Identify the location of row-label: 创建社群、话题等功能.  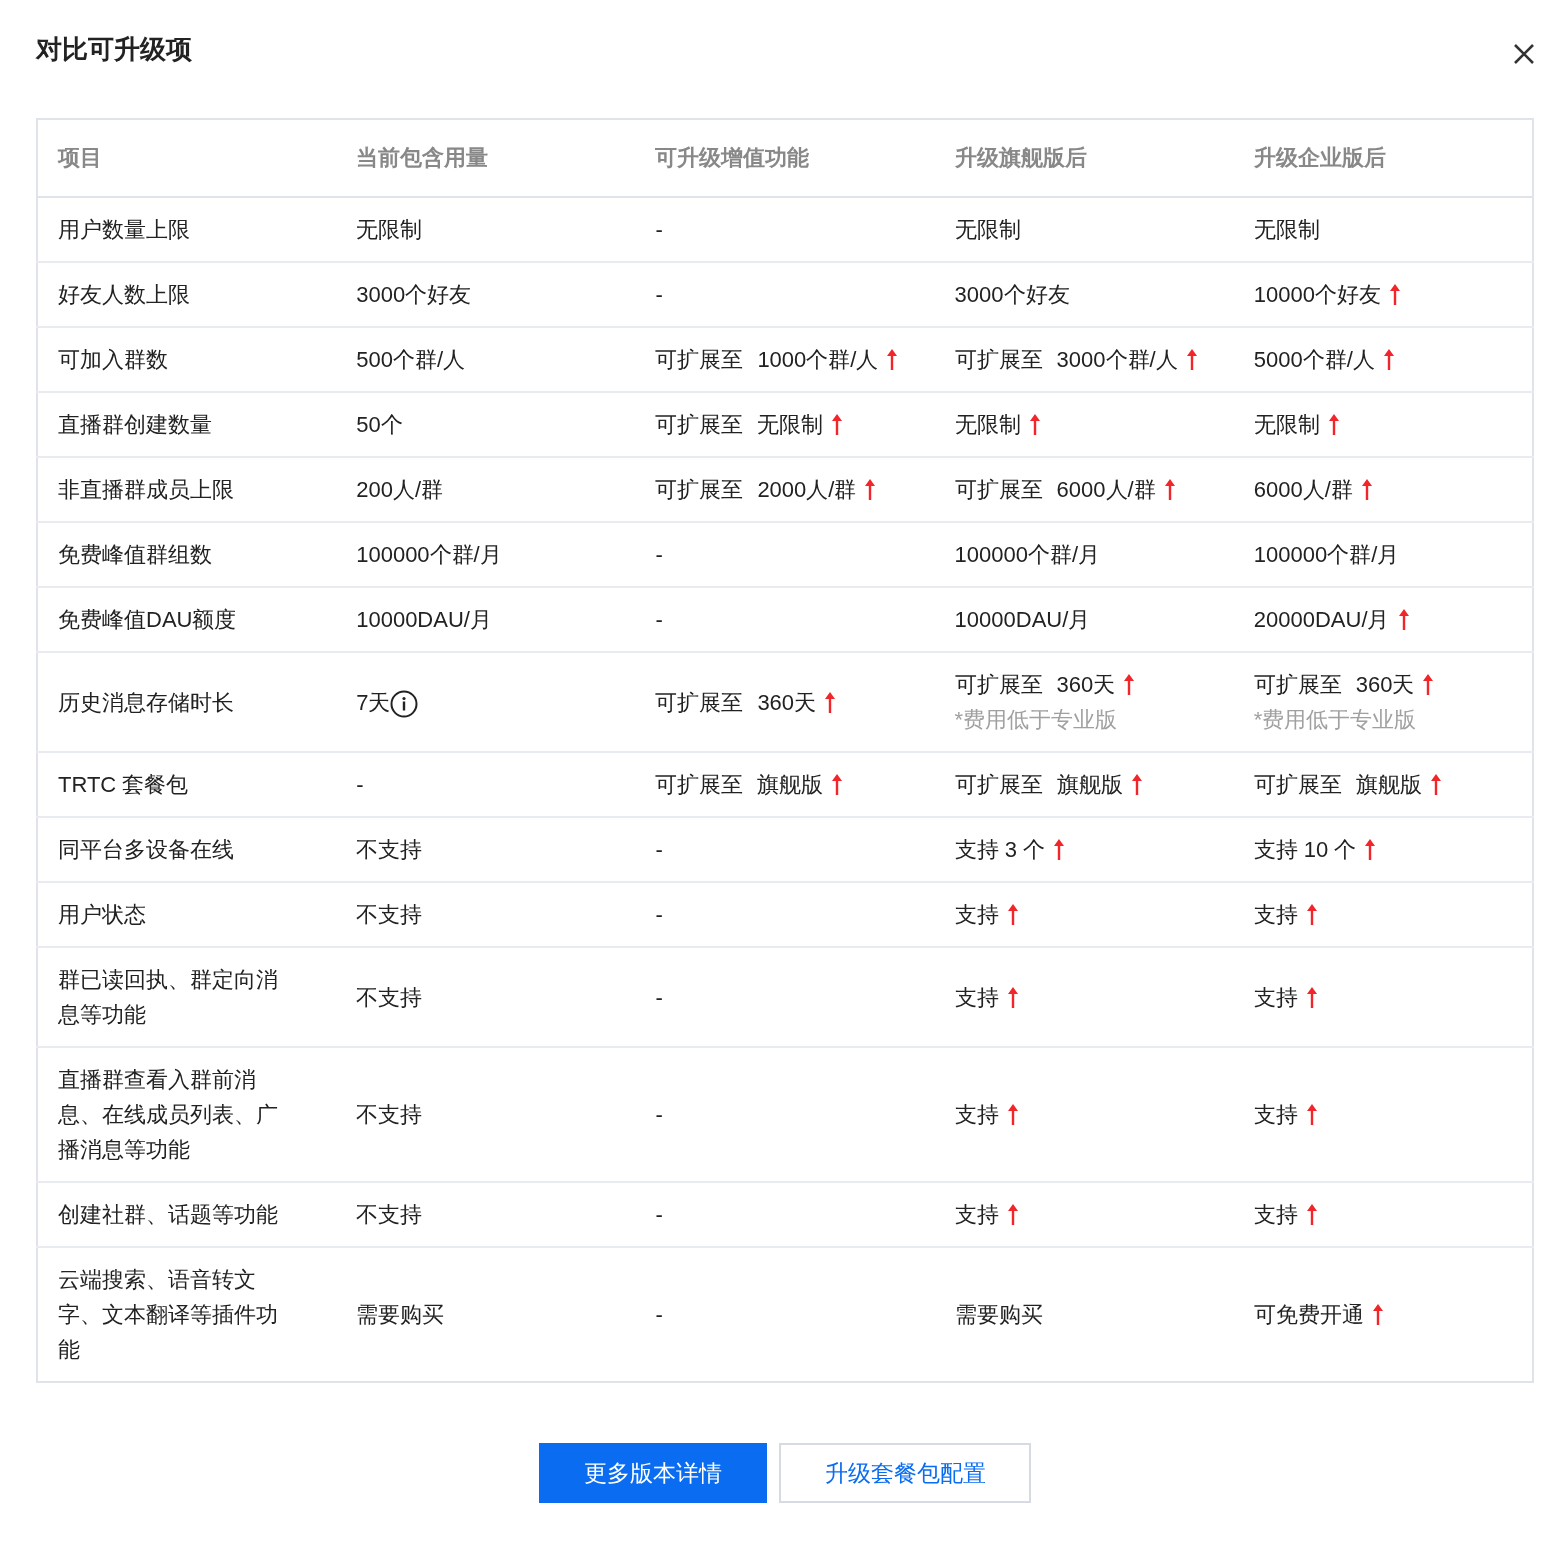
(187, 1214).